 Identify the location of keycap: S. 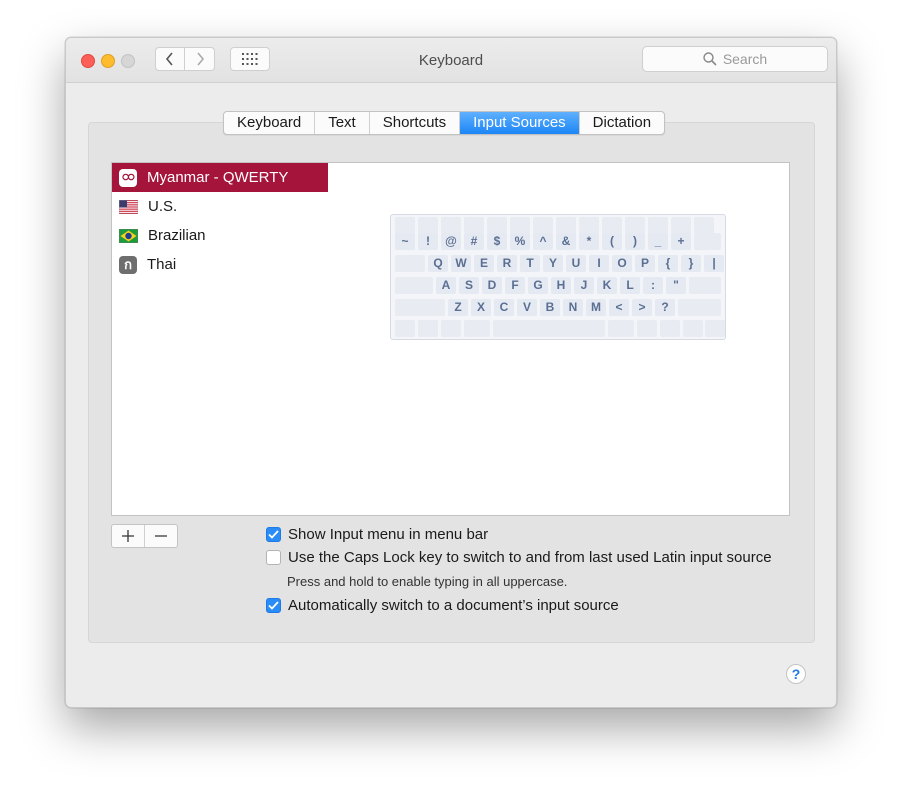
(469, 285).